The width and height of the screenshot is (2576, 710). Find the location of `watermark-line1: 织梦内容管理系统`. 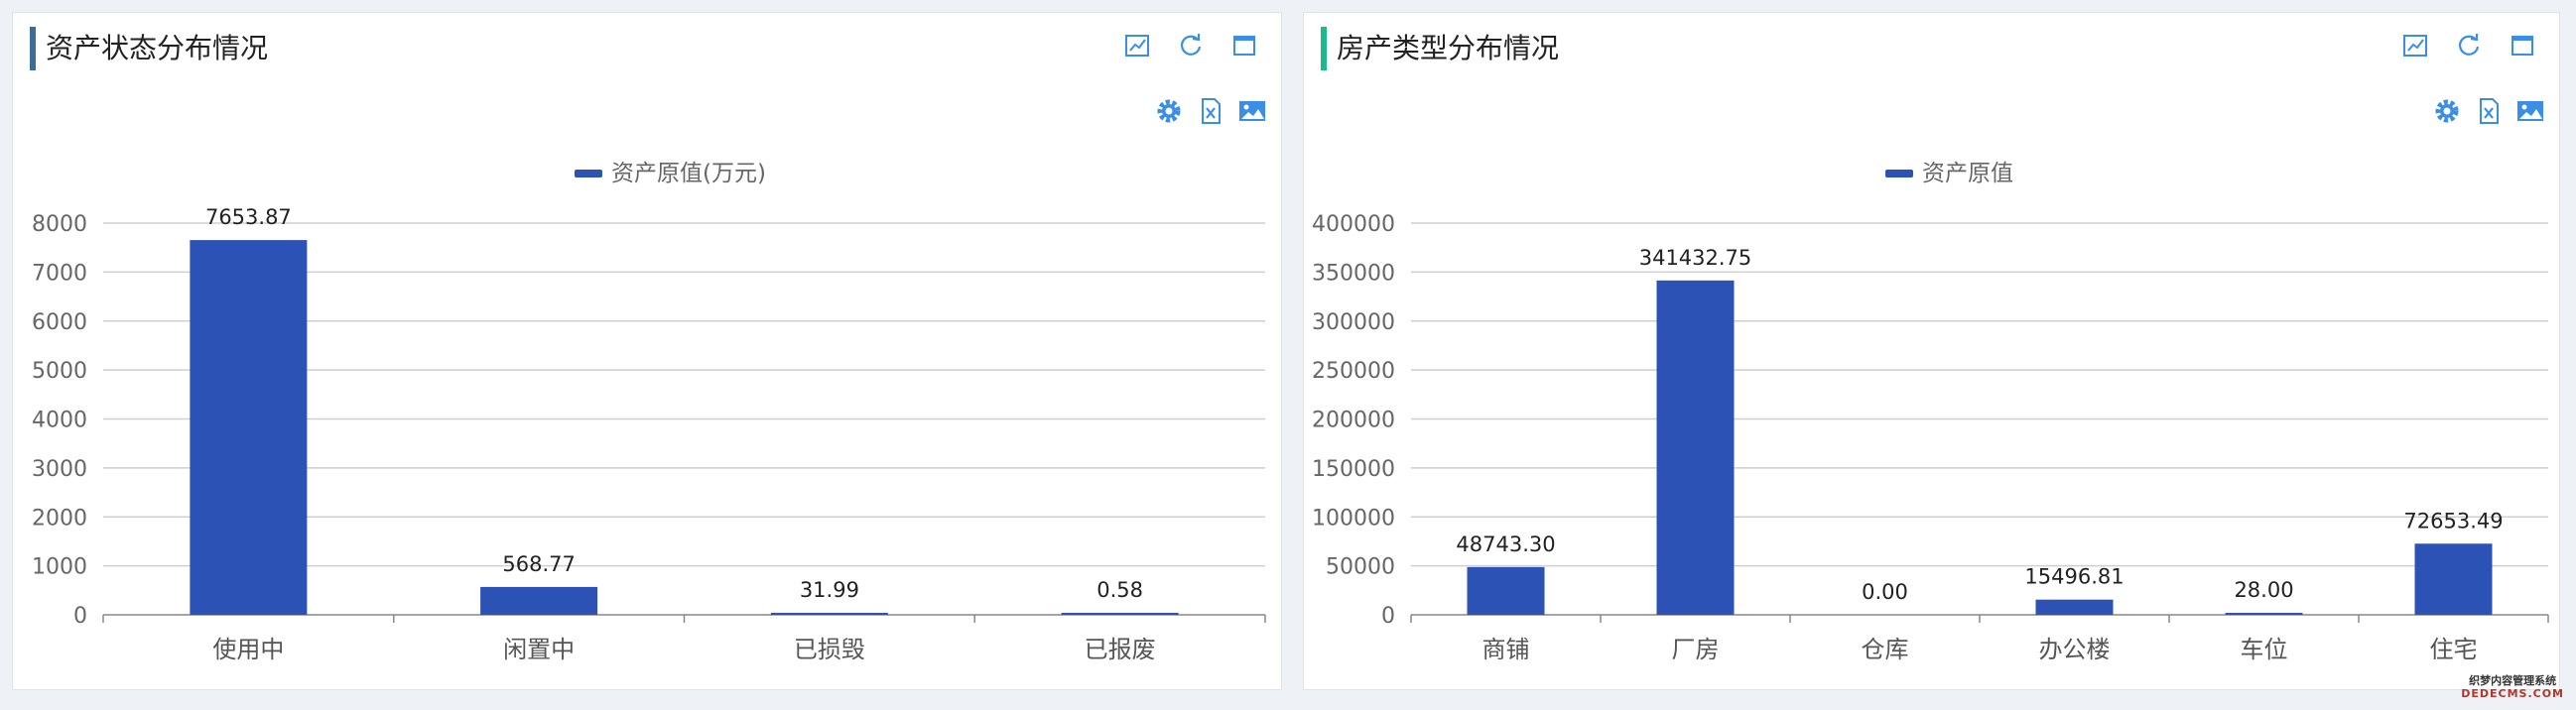

watermark-line1: 织梦内容管理系统 is located at coordinates (2513, 680).